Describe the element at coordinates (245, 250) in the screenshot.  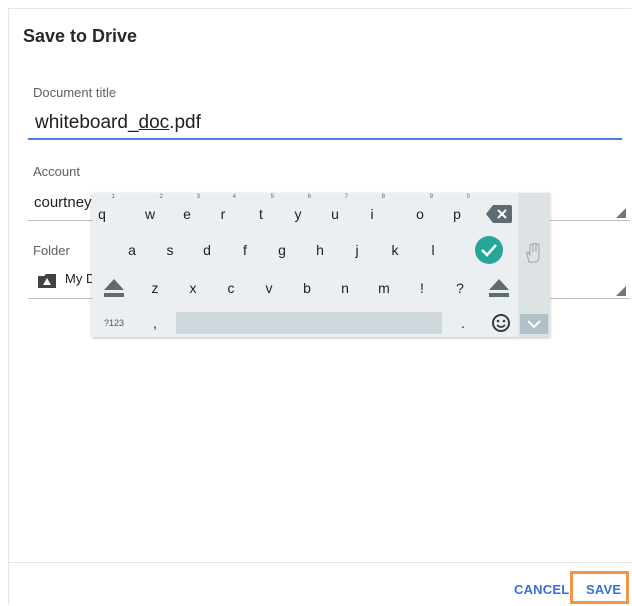
I see `key-f: f` at that location.